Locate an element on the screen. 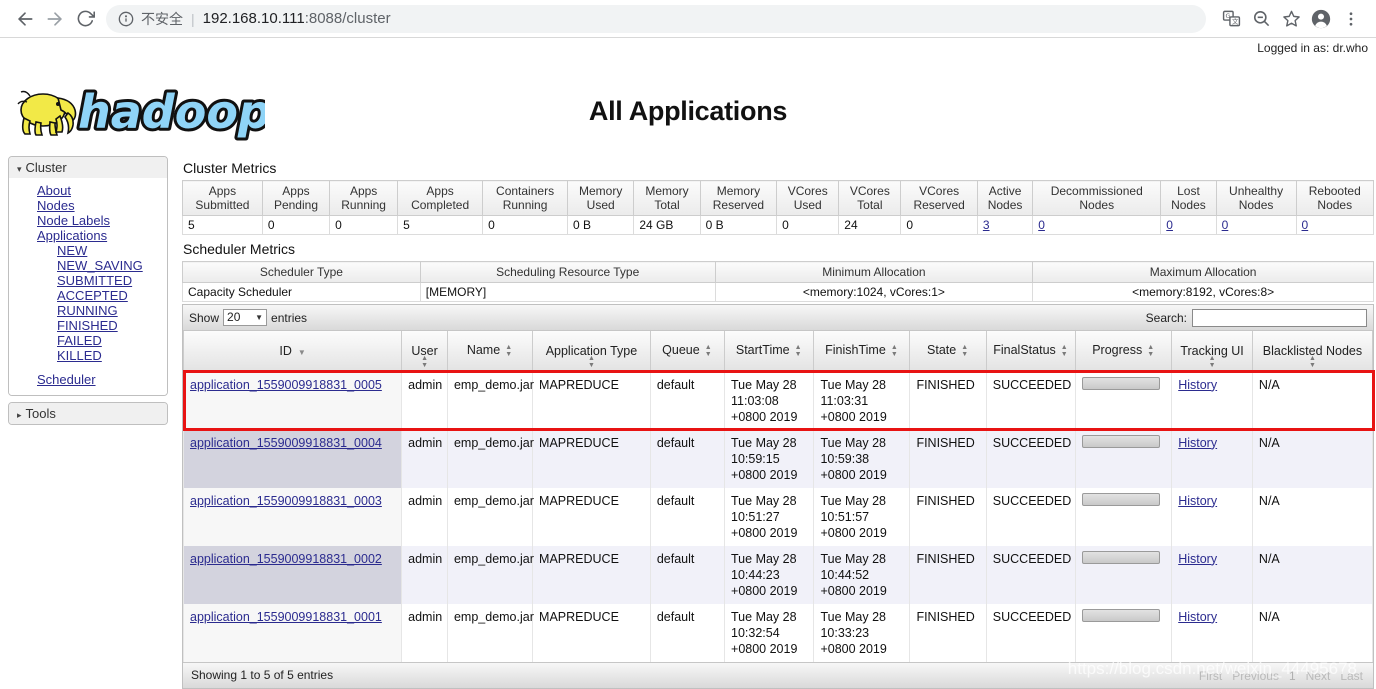 Image resolution: width=1376 pixels, height=689 pixels. cluster-metric-header-15: Rebooted Nodes is located at coordinates (1335, 198).